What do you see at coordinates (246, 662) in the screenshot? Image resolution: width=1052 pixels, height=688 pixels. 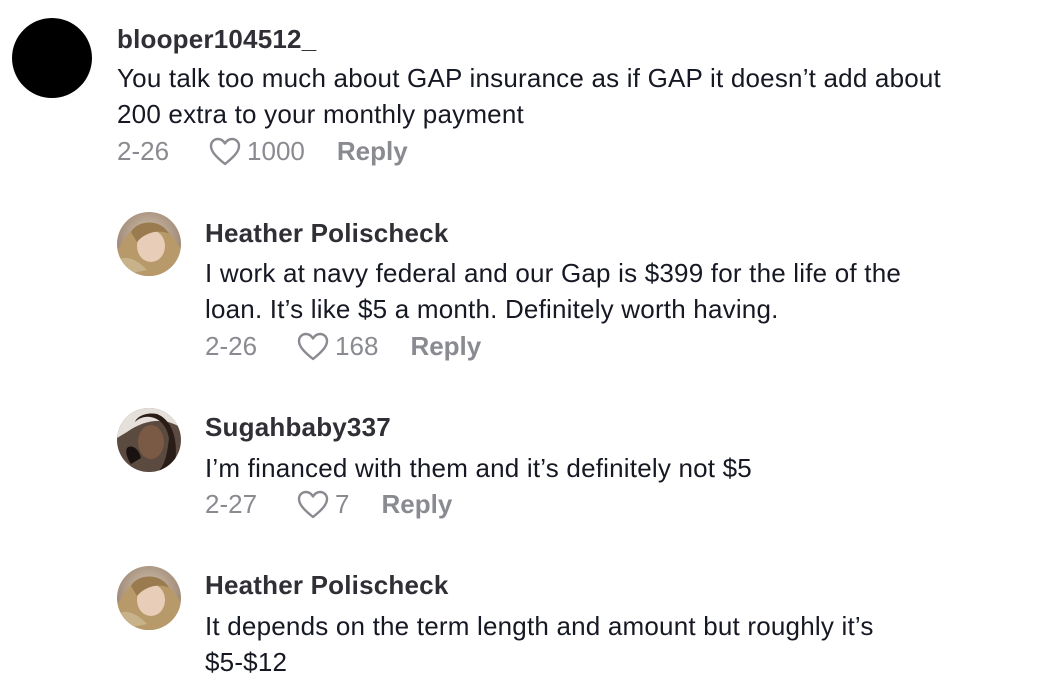 I see `comment-text-line: $5-$12` at bounding box center [246, 662].